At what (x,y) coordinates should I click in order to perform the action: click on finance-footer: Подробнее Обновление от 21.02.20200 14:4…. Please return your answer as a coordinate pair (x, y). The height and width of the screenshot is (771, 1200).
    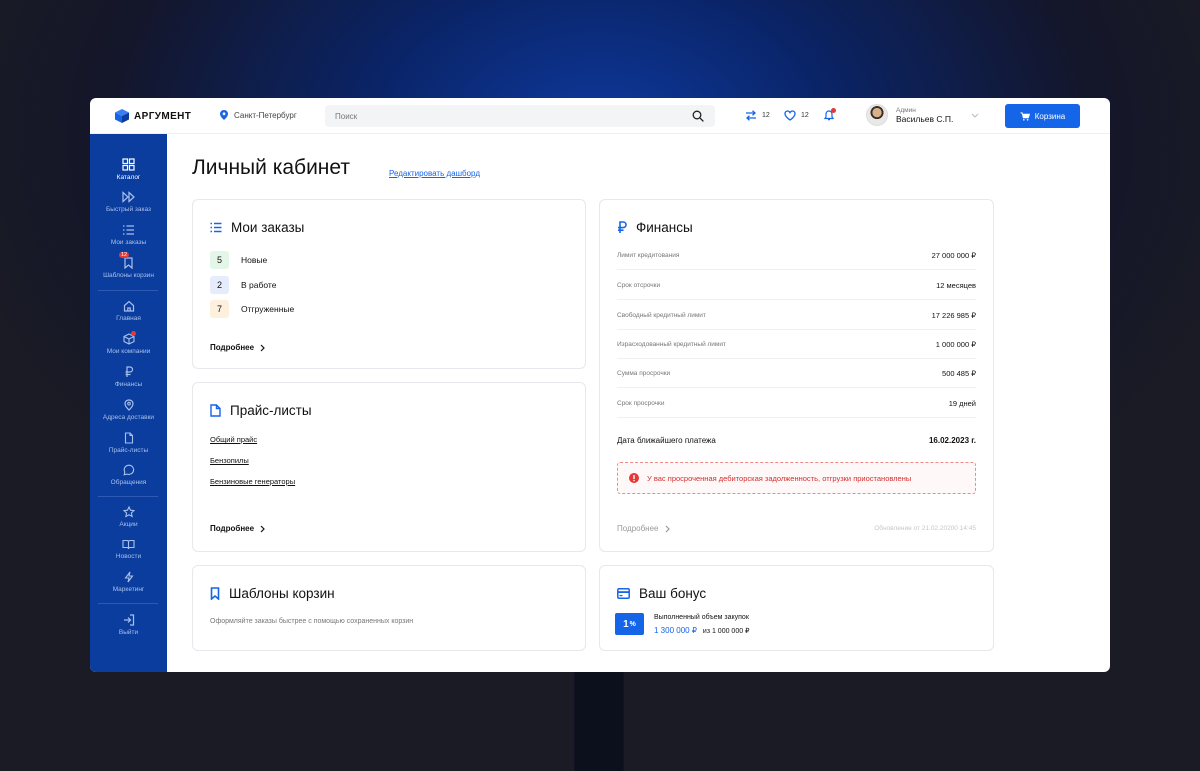
    Looking at the image, I should click on (796, 528).